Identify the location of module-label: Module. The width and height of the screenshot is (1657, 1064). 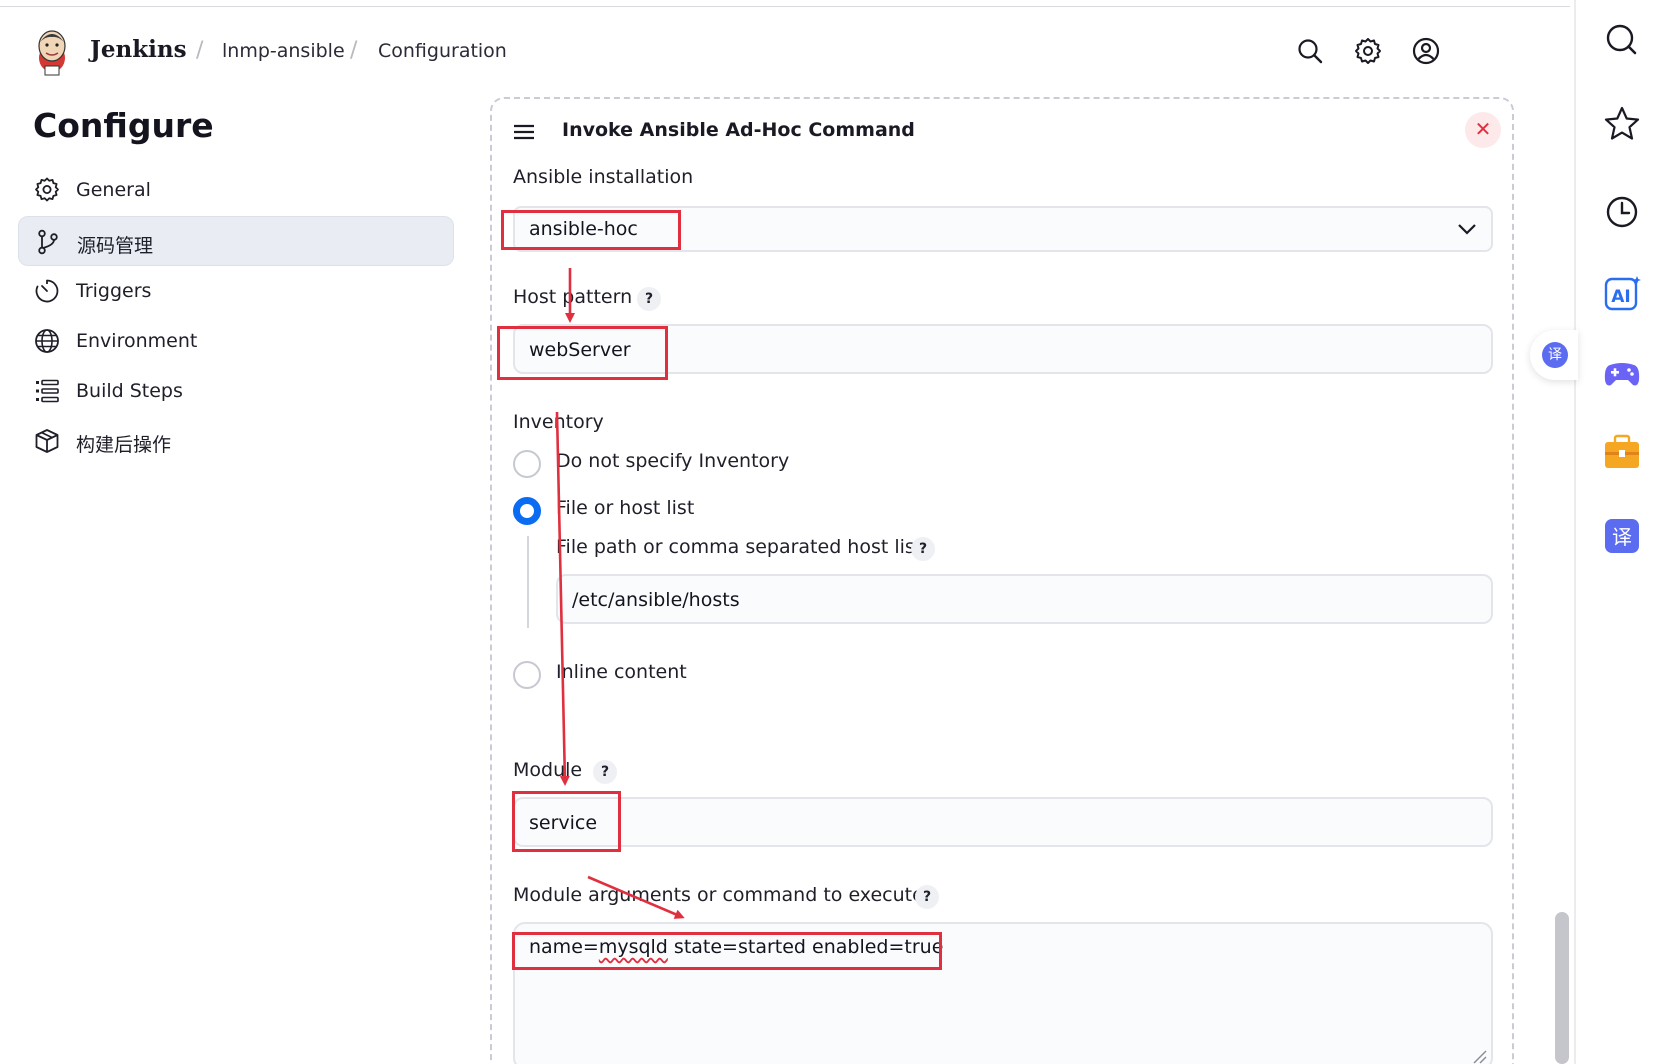
(548, 770).